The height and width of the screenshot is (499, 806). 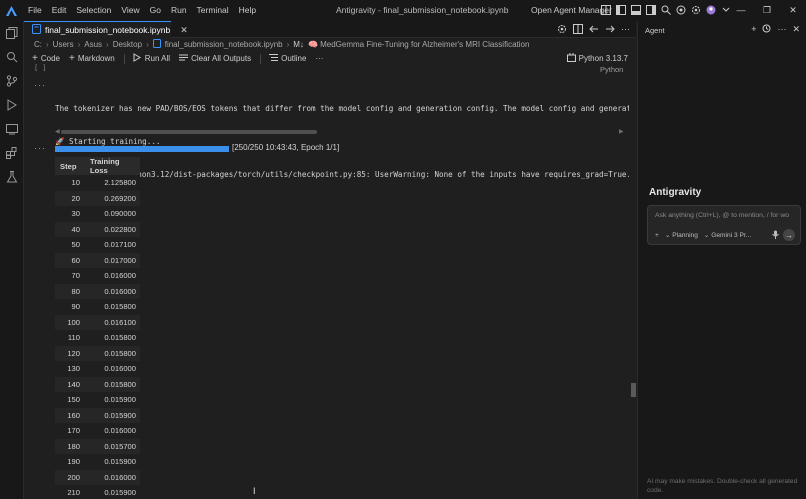 What do you see at coordinates (97, 307) in the screenshot?
I see `table-row: 90 0.015800` at bounding box center [97, 307].